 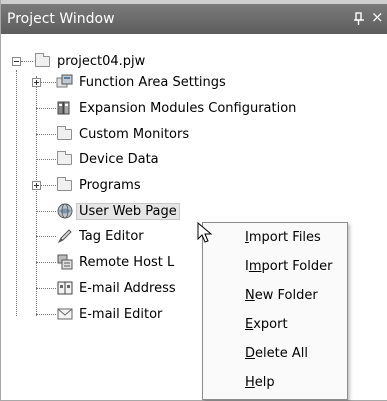 I want to click on tree-node-remote-host-list: Remote Host L, so click(x=115, y=262).